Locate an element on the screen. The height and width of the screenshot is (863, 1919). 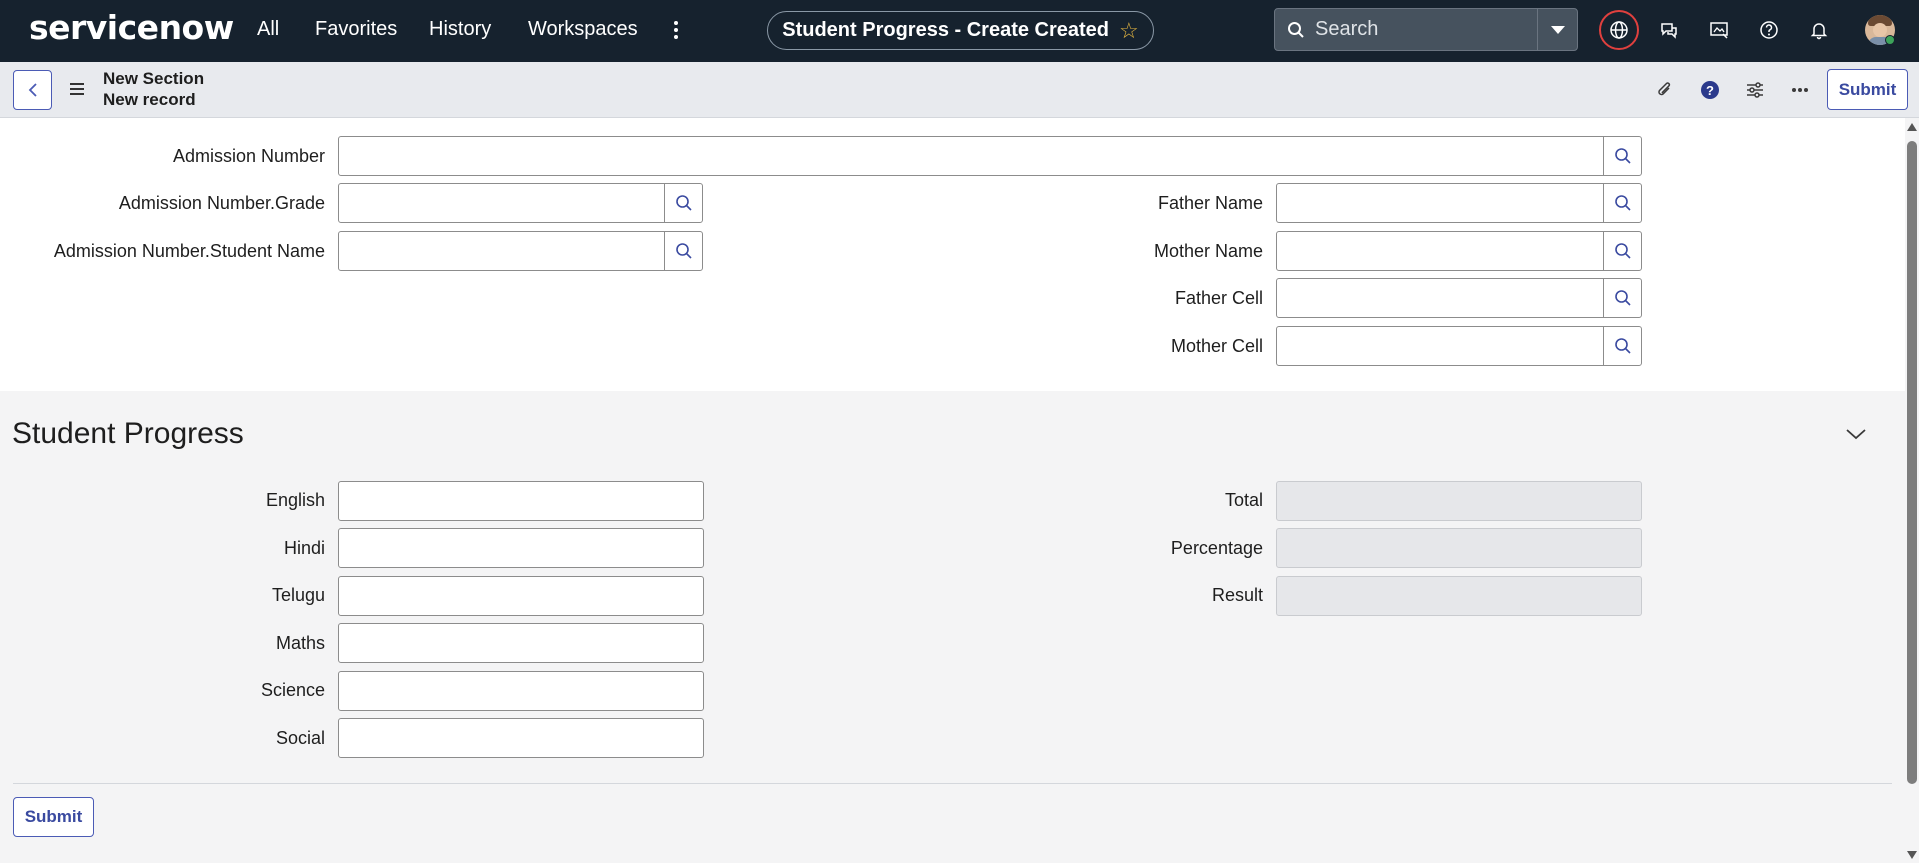
mother-name-label: Mother Name is located at coordinates (1208, 251).